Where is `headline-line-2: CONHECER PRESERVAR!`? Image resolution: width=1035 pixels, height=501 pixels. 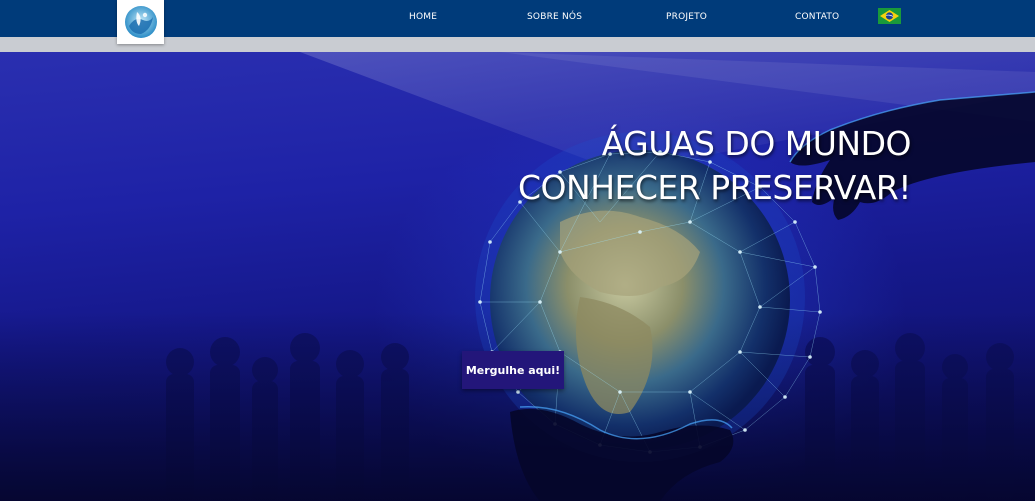 headline-line-2: CONHECER PRESERVAR! is located at coordinates (714, 187).